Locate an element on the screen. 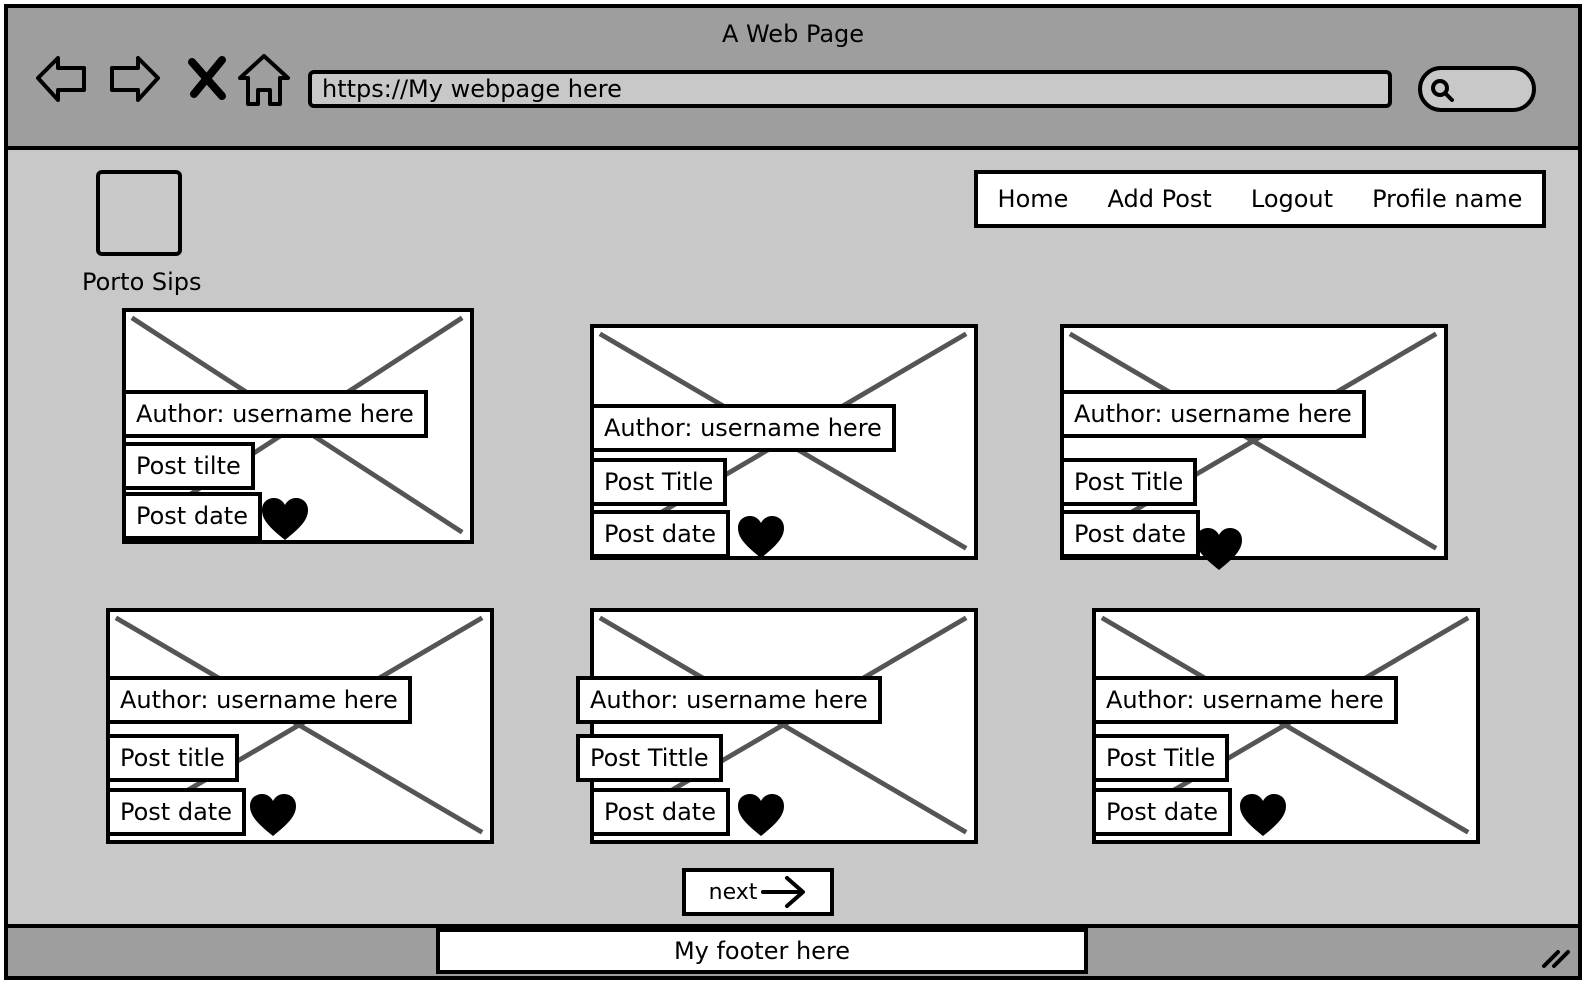 The height and width of the screenshot is (1000, 1592). main-nav: Home Add Post Logout Profile name is located at coordinates (1260, 199).